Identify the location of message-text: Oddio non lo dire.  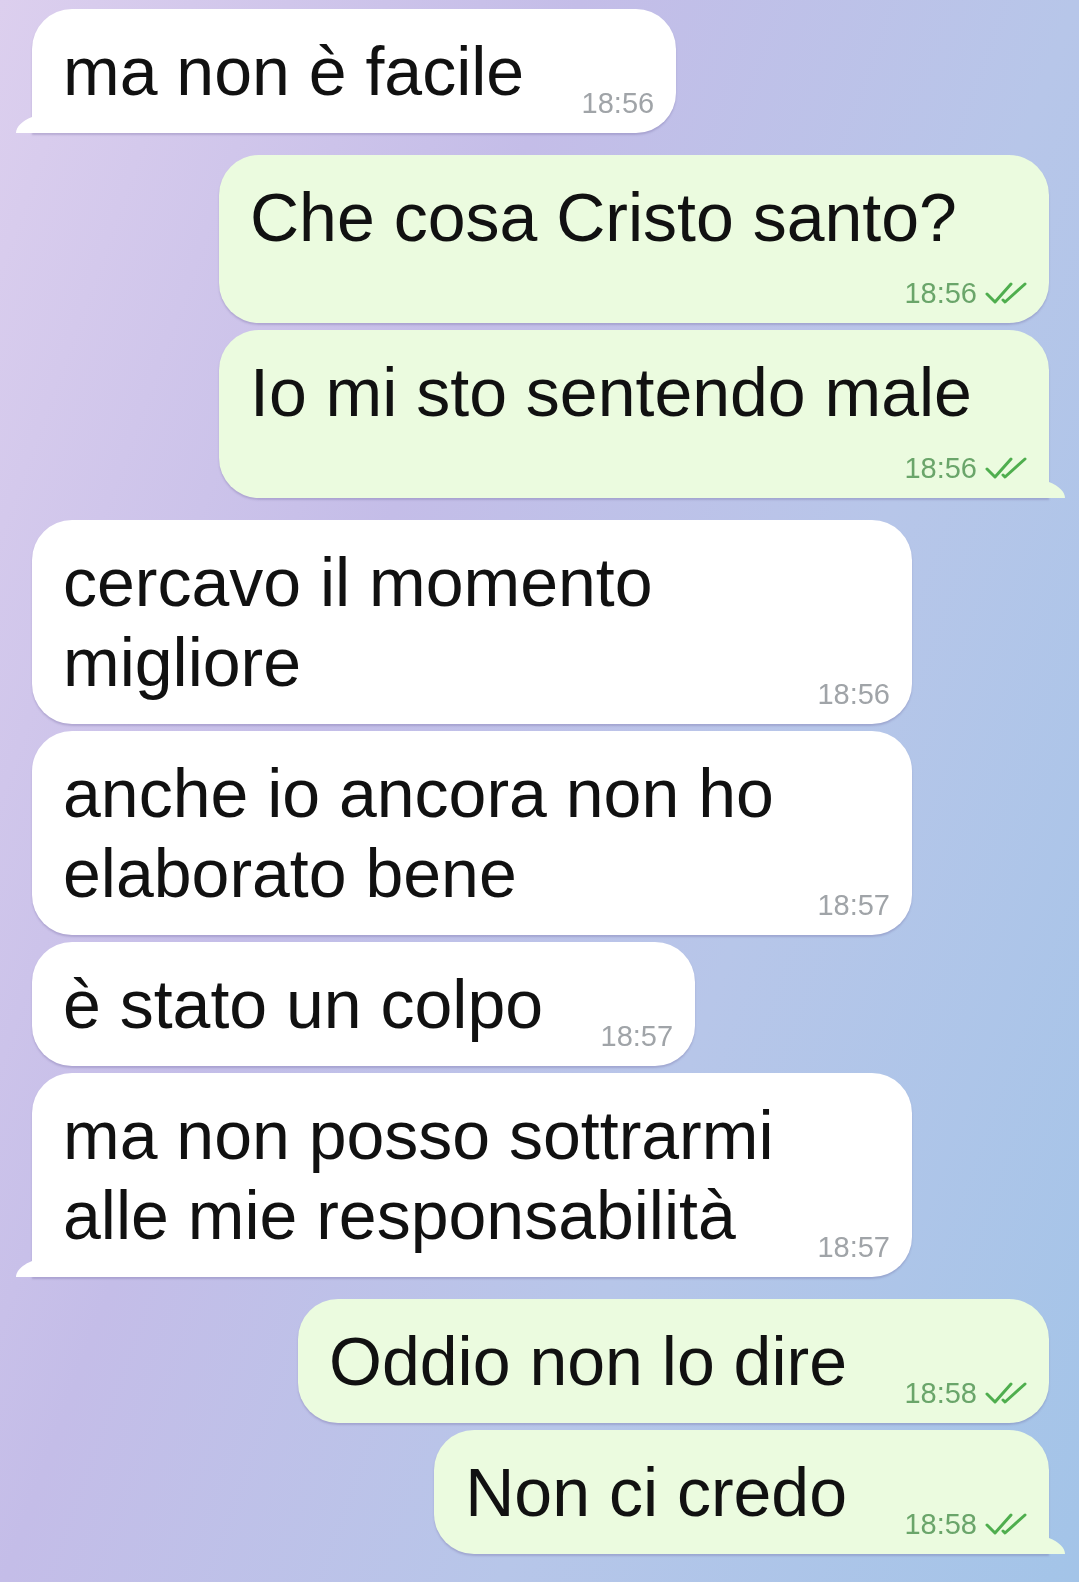
(588, 1361).